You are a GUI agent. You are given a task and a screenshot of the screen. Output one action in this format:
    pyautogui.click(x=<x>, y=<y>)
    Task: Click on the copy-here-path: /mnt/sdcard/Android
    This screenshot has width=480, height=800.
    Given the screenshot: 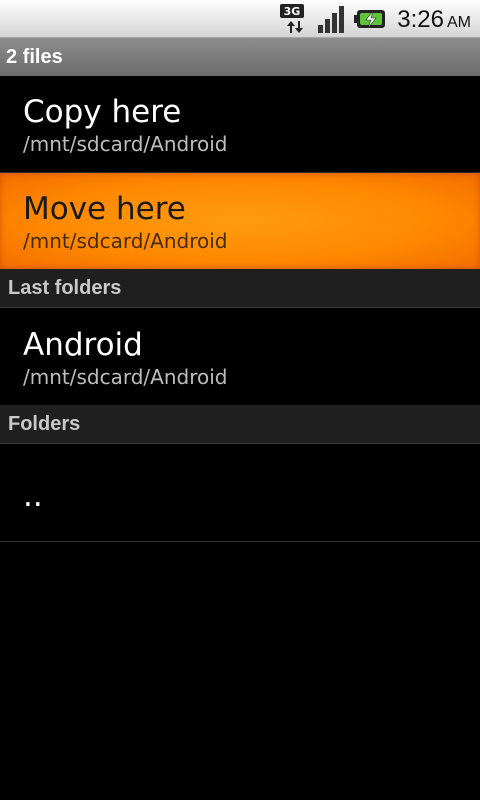 What is the action you would take?
    pyautogui.click(x=125, y=144)
    